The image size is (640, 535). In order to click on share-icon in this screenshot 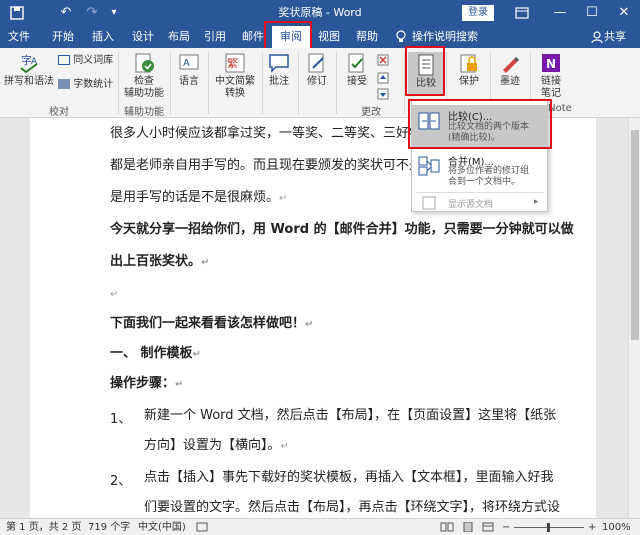, I will do `click(597, 37)`.